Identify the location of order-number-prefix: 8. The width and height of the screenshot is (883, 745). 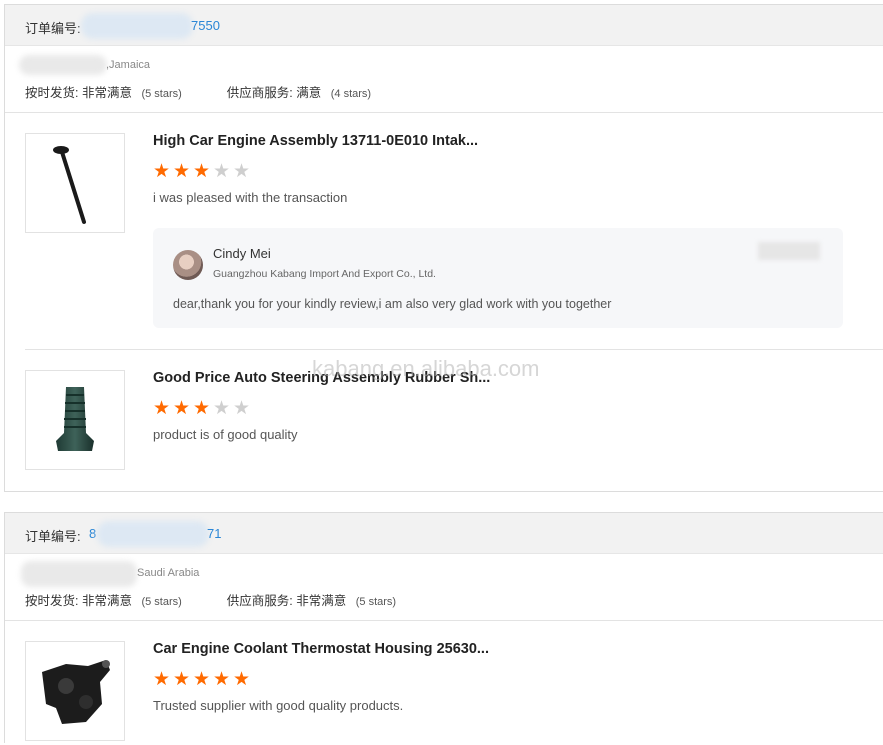
(92, 533).